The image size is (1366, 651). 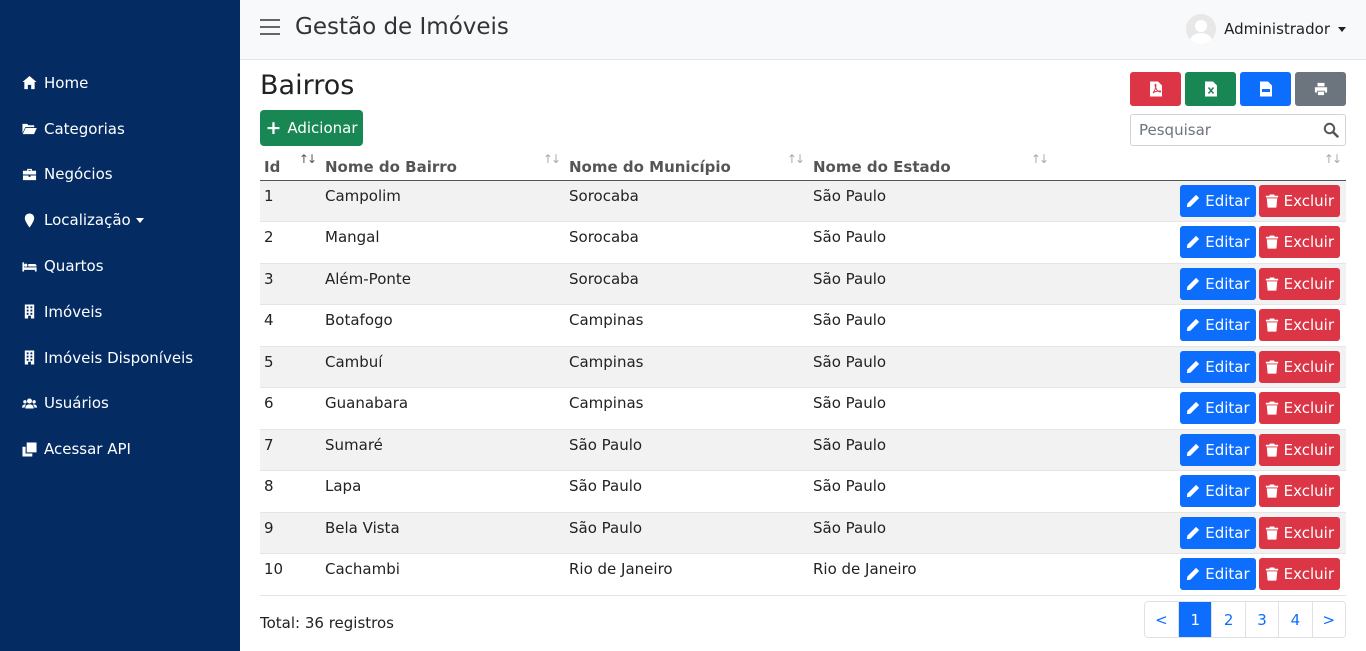 I want to click on cell-bairro: Lapa, so click(x=443, y=491).